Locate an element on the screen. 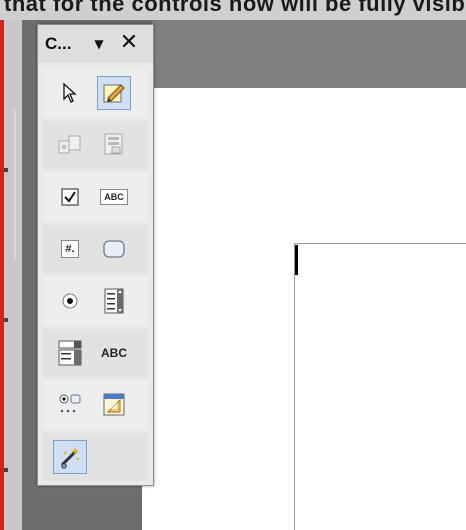  form-design-button is located at coordinates (114, 405).